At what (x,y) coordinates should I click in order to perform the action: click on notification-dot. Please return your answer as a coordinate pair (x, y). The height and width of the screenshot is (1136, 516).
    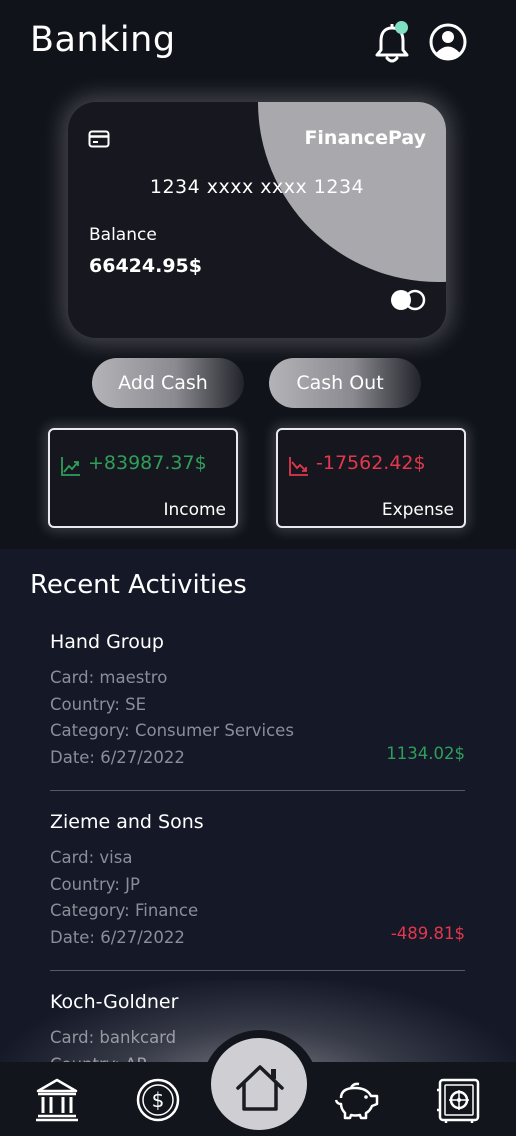
    Looking at the image, I should click on (401, 27).